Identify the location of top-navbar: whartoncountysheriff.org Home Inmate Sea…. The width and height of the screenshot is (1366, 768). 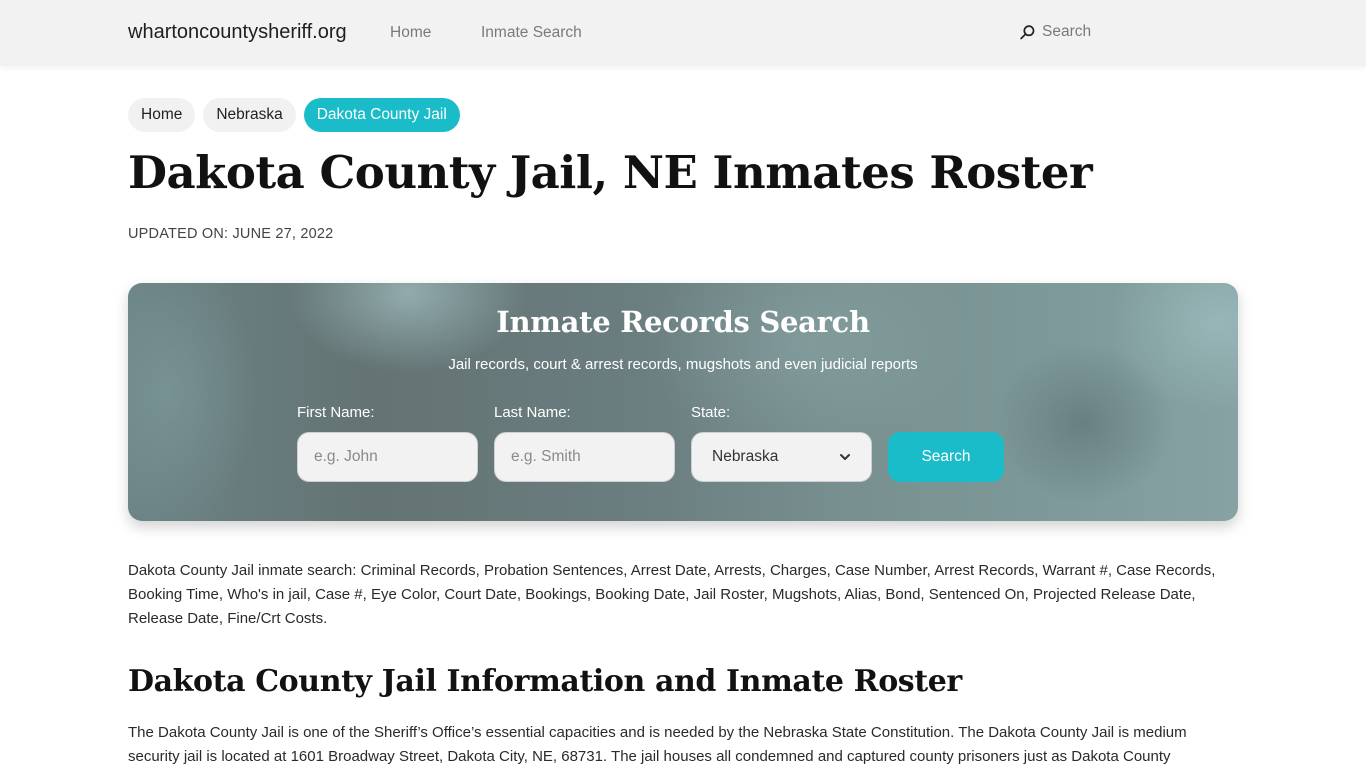
(683, 33).